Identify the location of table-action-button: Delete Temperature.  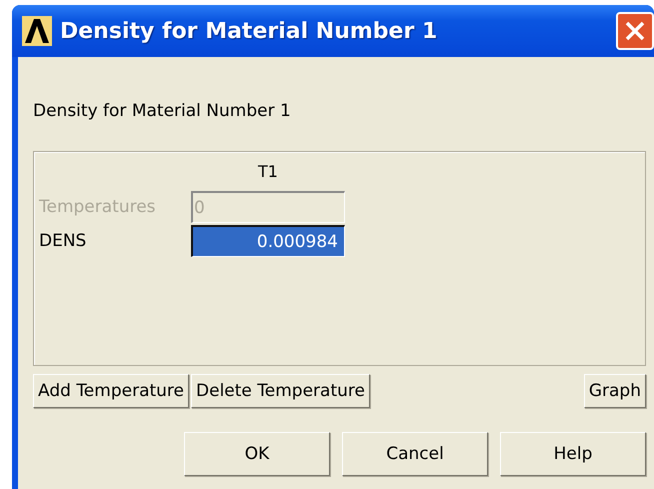
(280, 391).